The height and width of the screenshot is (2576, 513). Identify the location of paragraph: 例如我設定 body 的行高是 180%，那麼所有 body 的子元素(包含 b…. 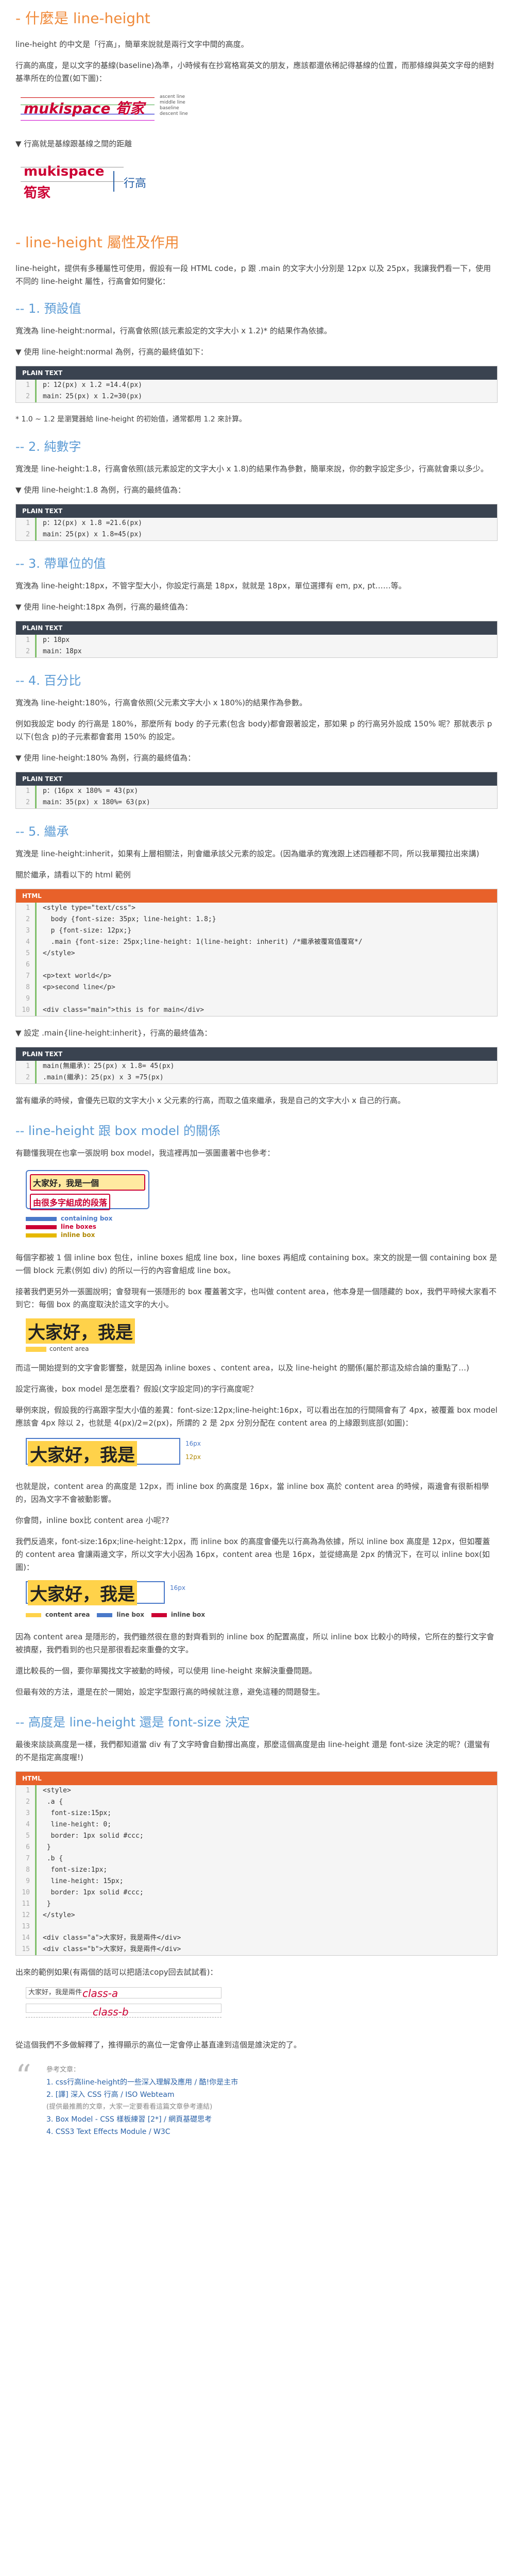
(253, 730).